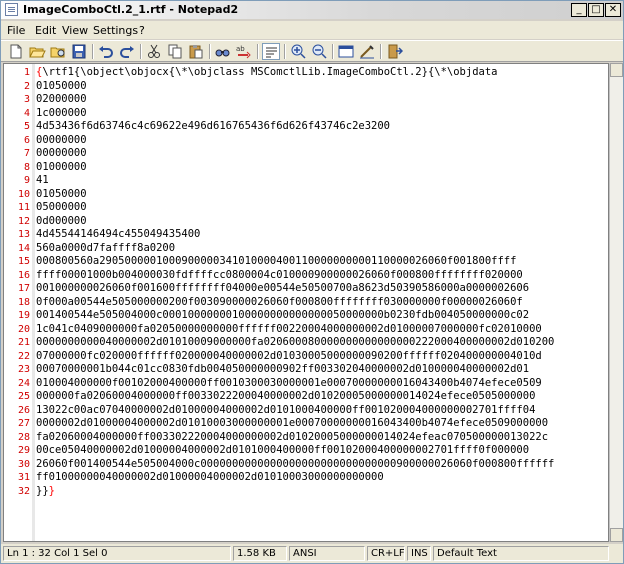 The width and height of the screenshot is (624, 564). What do you see at coordinates (61, 168) in the screenshot?
I see `code-line: 01000000` at bounding box center [61, 168].